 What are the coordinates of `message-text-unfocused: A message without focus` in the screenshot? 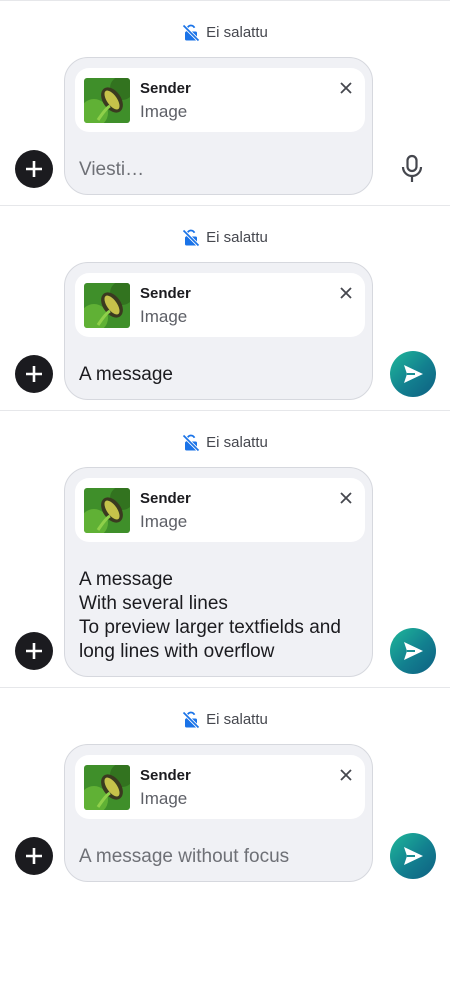 It's located at (184, 856).